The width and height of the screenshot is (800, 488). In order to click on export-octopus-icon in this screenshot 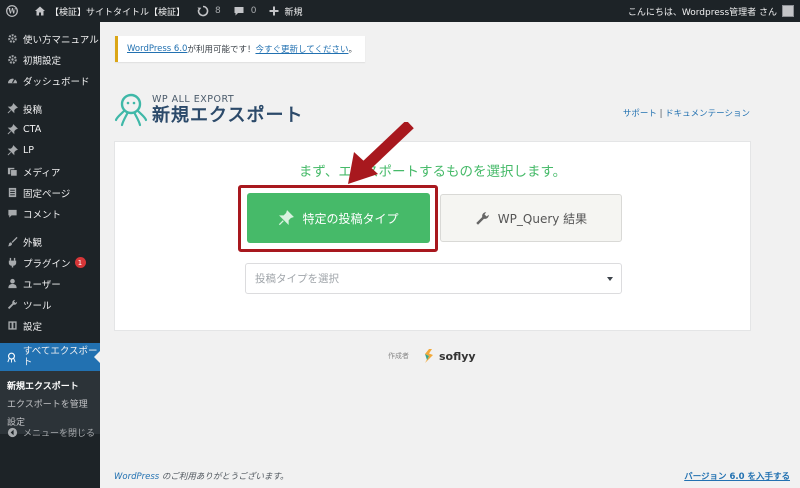, I will do `click(12, 357)`.